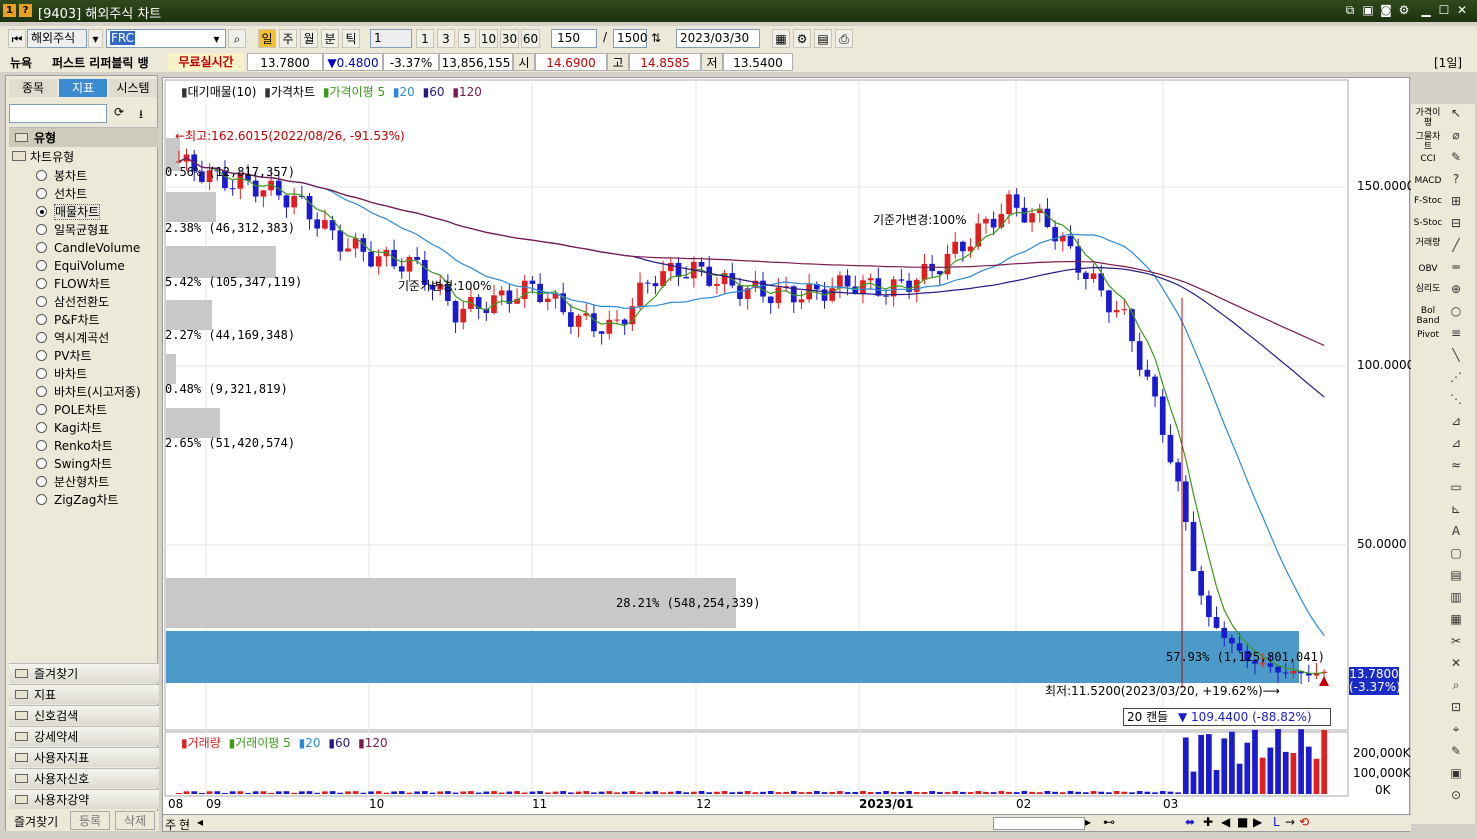  I want to click on period-week: 주, so click(288, 38).